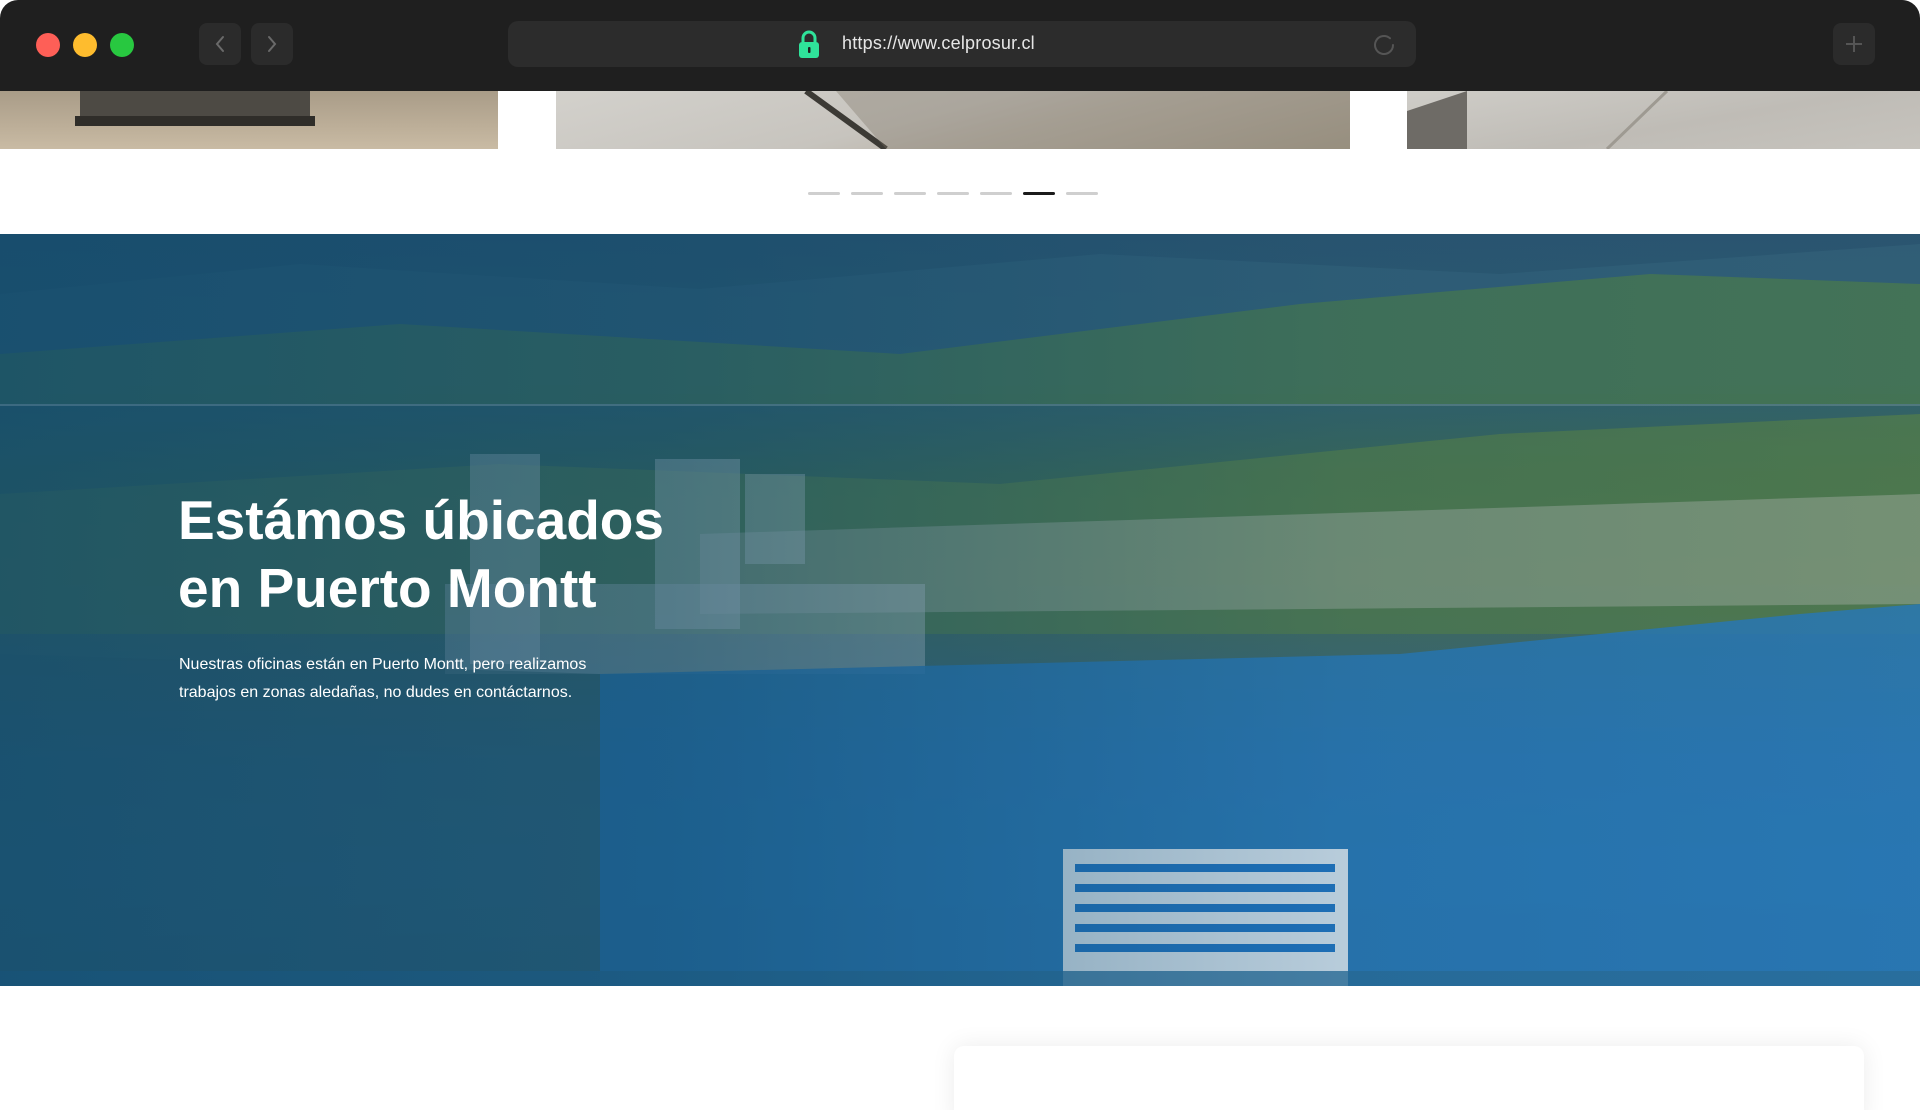  I want to click on hero-divider, so click(960, 405).